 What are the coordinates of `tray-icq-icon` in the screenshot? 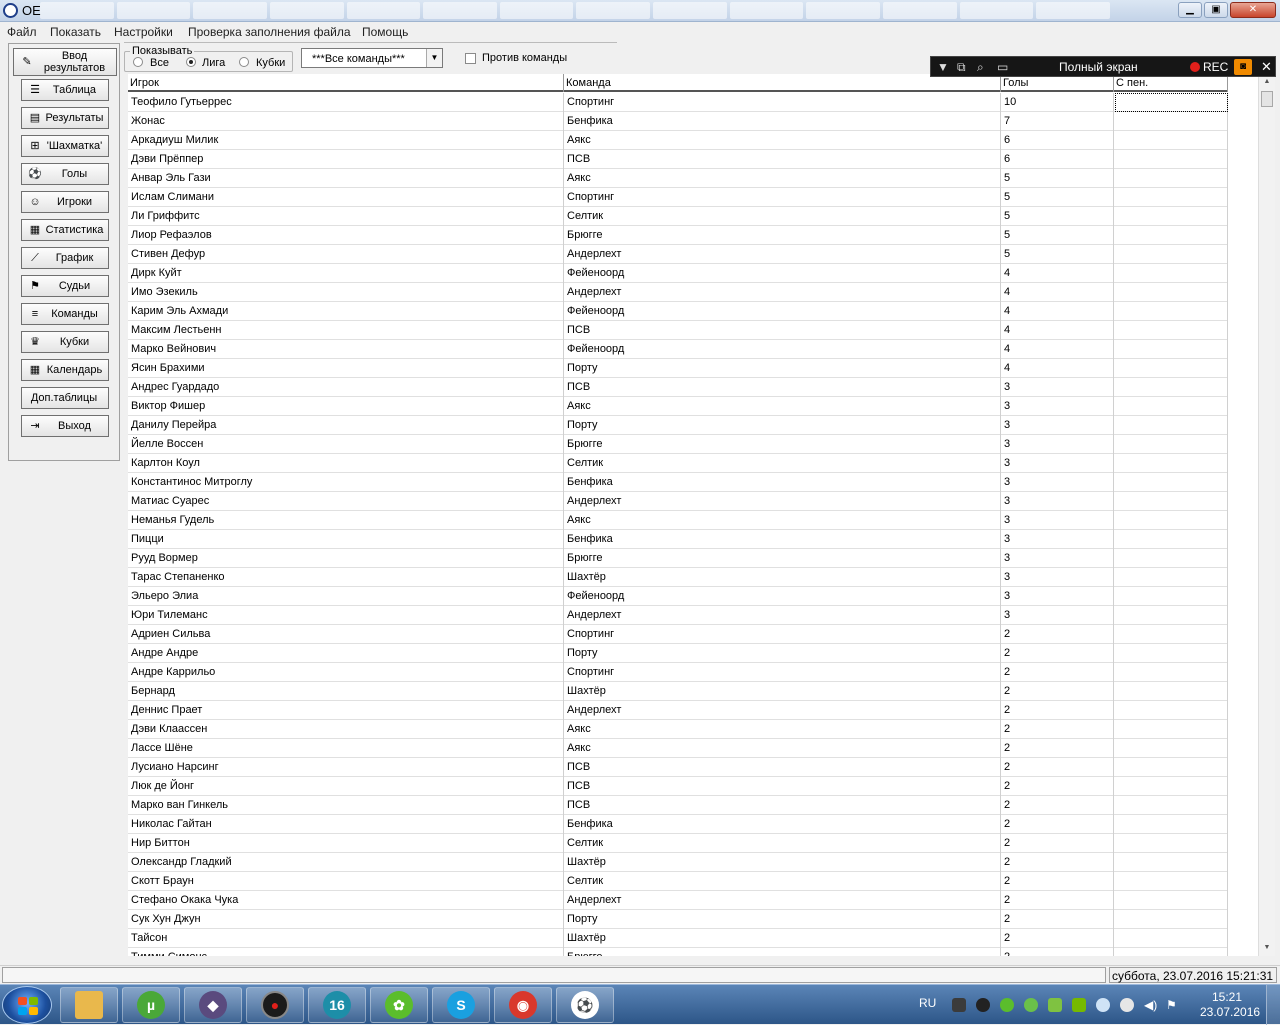 It's located at (1007, 1005).